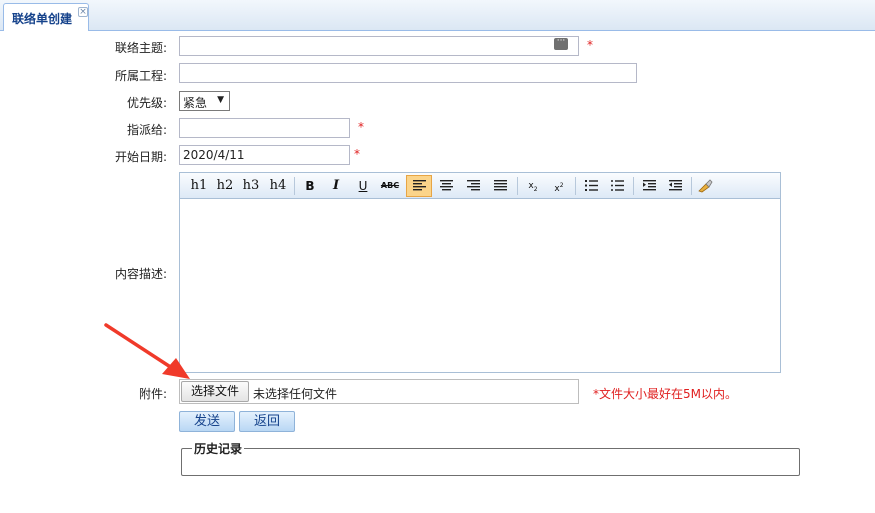 The height and width of the screenshot is (513, 875). Describe the element at coordinates (152, 394) in the screenshot. I see `attachment-label: 附件:` at that location.